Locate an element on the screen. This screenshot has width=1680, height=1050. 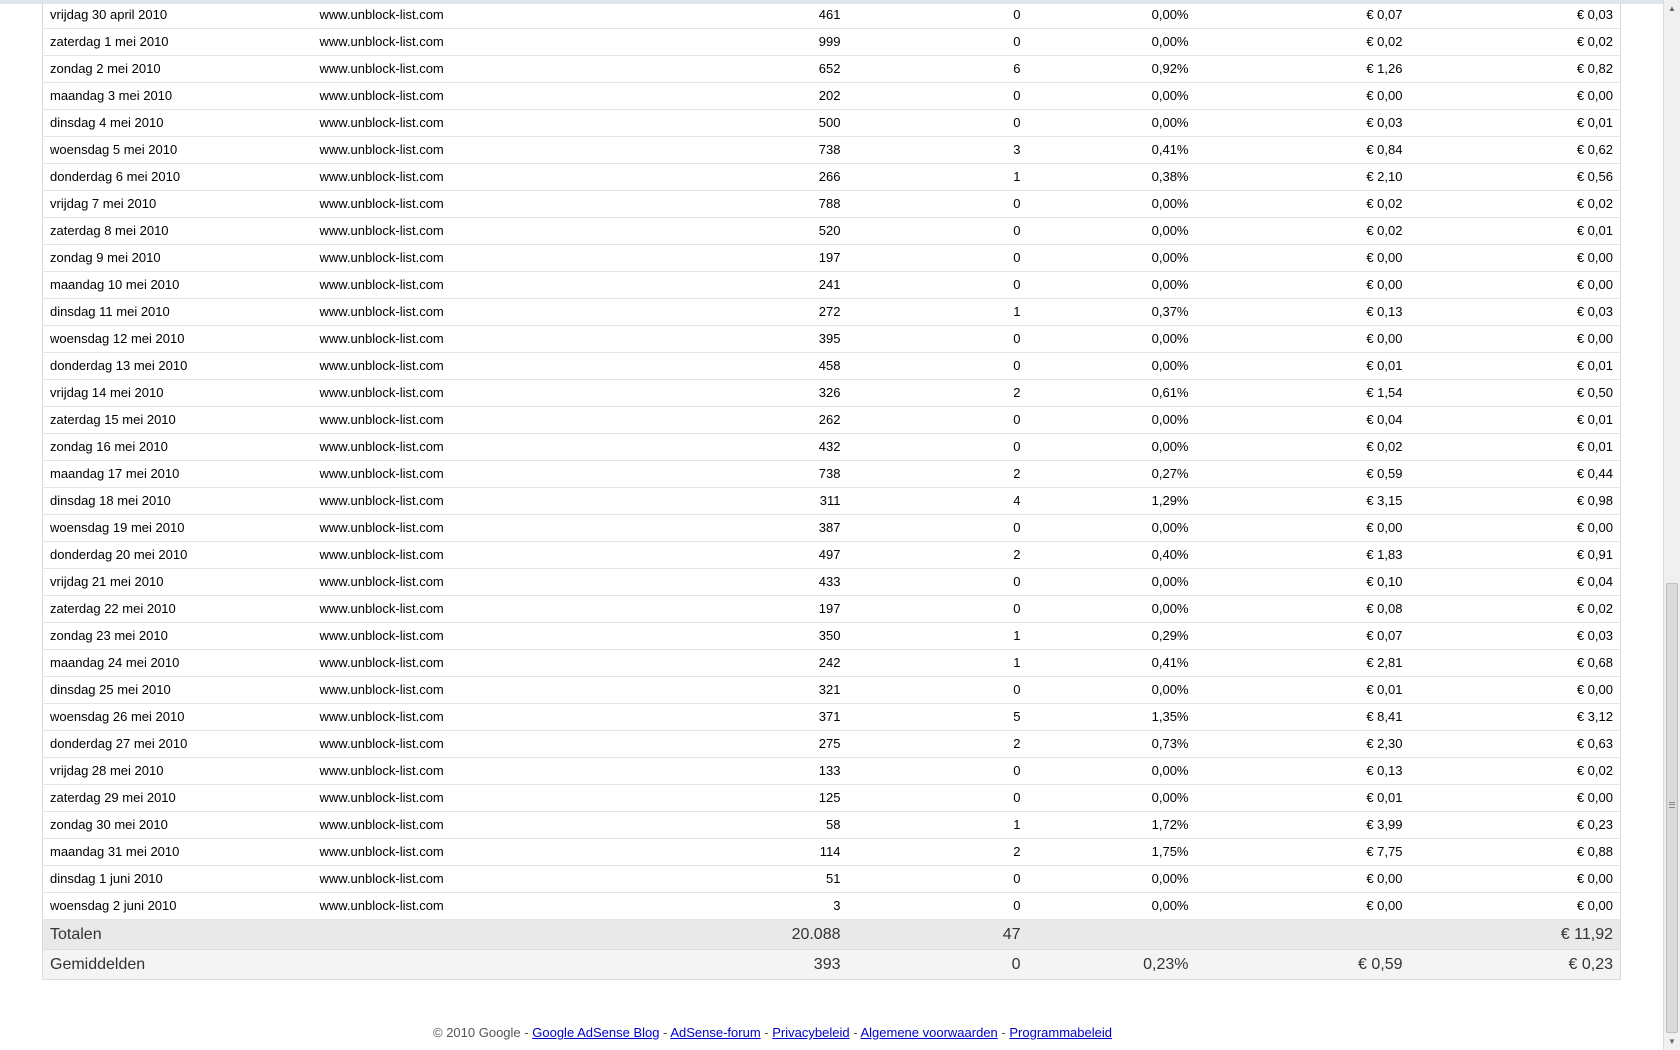
cell-earnings: € 0,01 is located at coordinates (1515, 420).